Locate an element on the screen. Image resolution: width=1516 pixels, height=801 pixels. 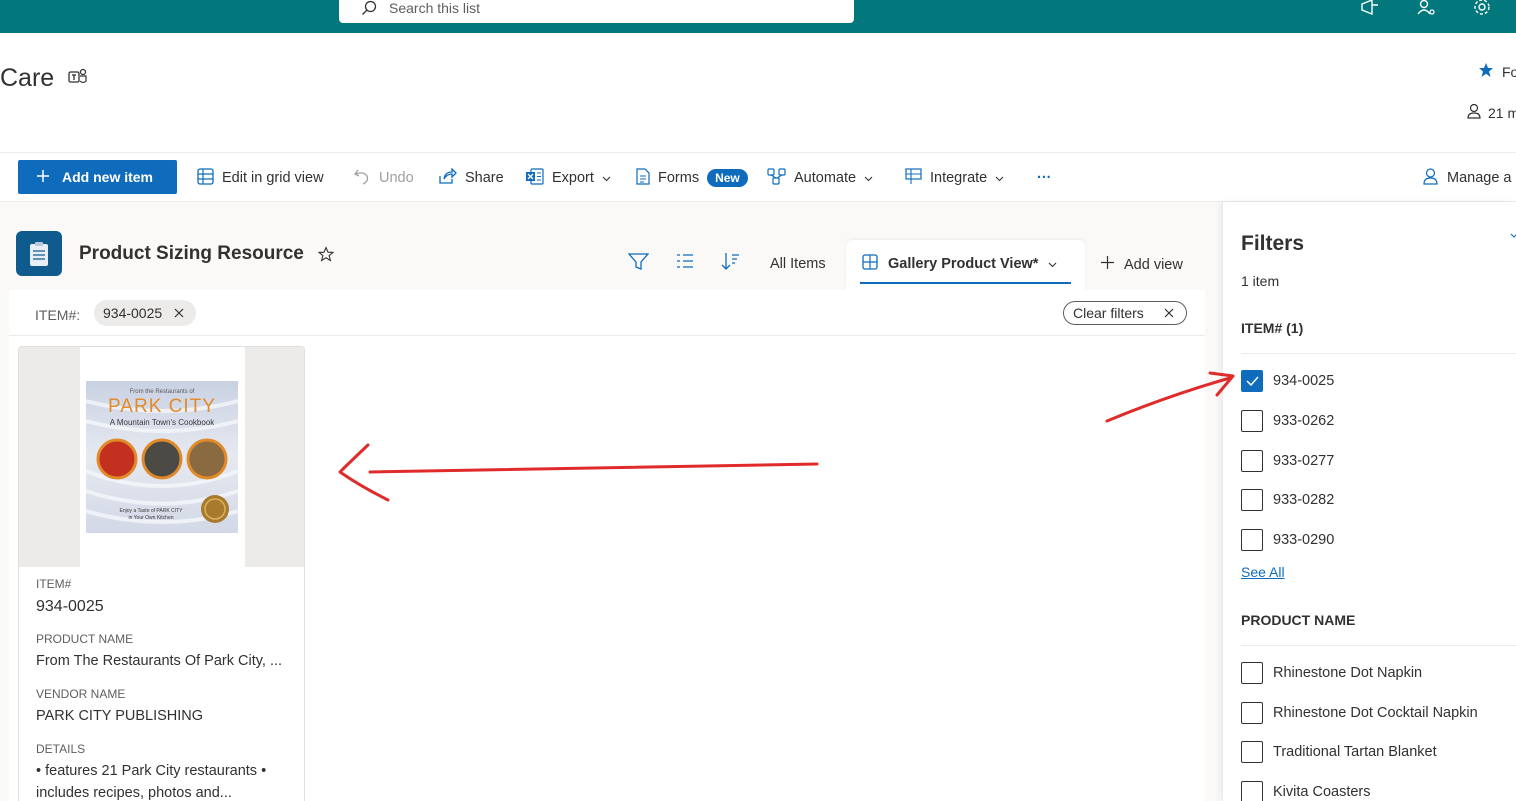
cover-line-3: A Mountain Town's Cookbook is located at coordinates (162, 422).